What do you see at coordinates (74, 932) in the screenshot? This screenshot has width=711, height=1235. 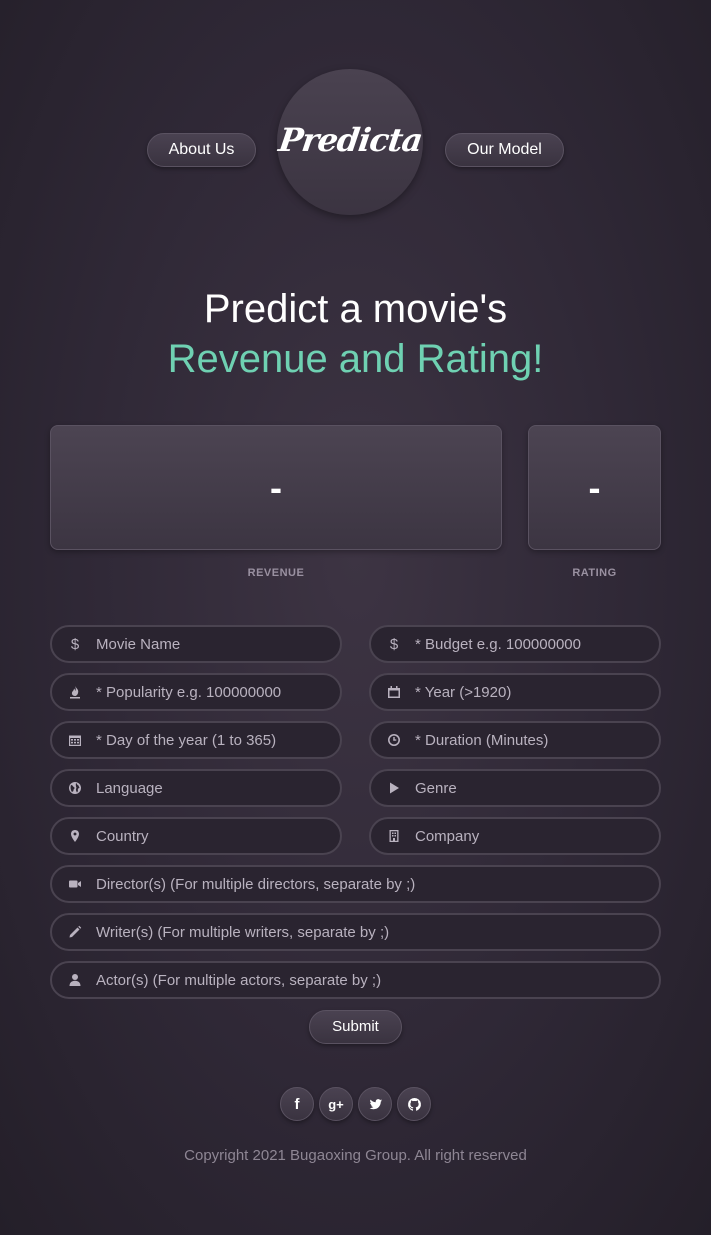 I see `pencil-icon` at bounding box center [74, 932].